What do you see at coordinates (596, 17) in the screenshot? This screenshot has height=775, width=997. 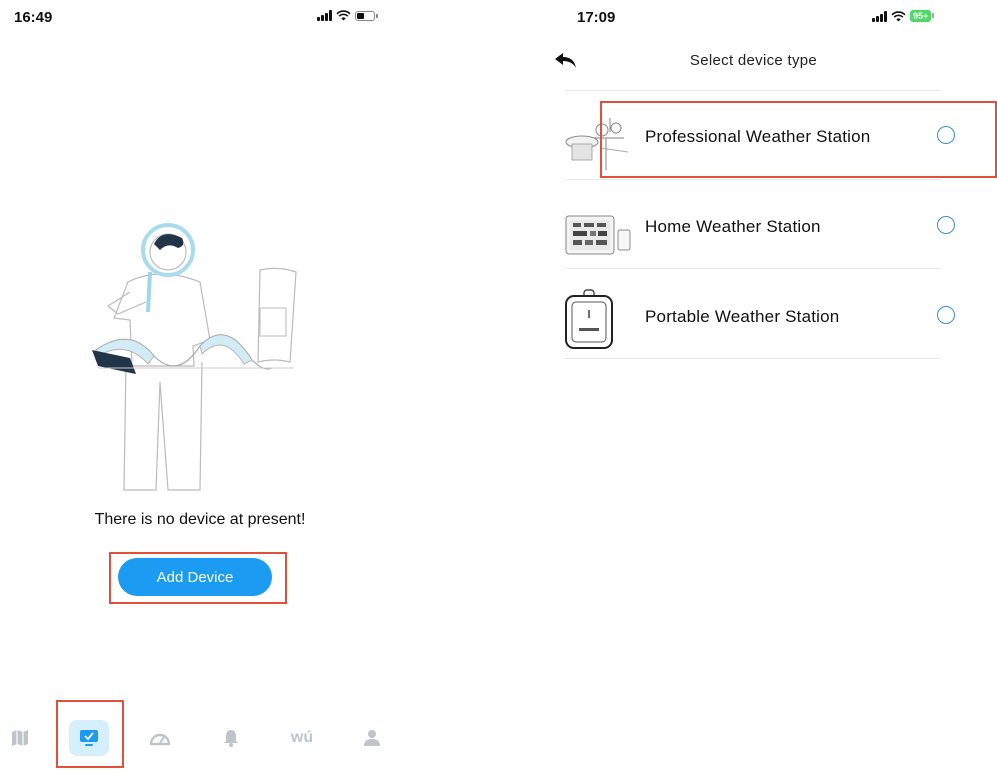 I see `status-time: 17:09` at bounding box center [596, 17].